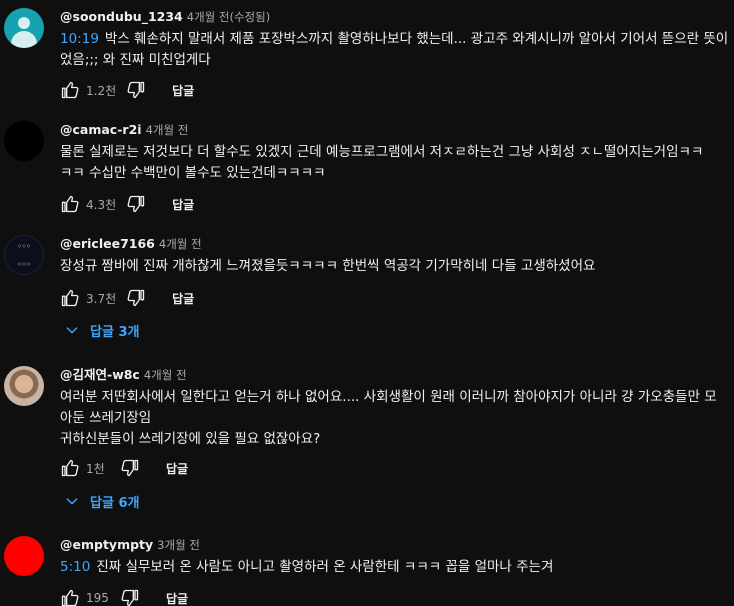 The height and width of the screenshot is (606, 734). Describe the element at coordinates (79, 39) in the screenshot. I see `video-timestamp-link: 10:19` at that location.